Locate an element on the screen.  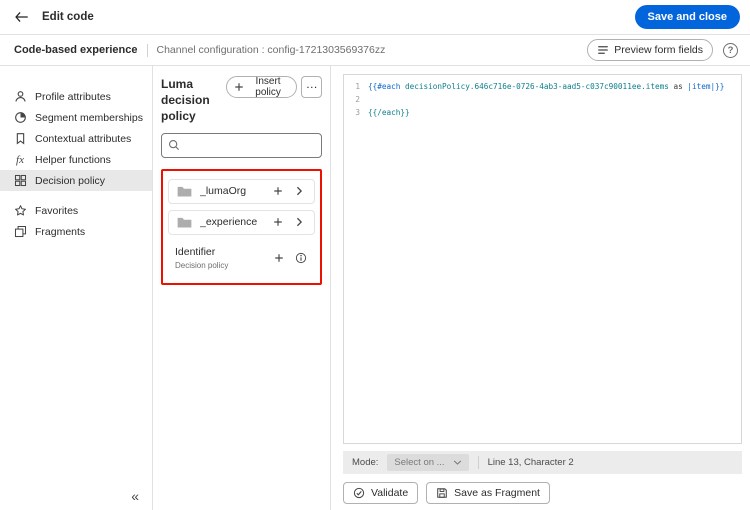
save-as-fragment-button: Save as Fragment is located at coordinates (488, 493).